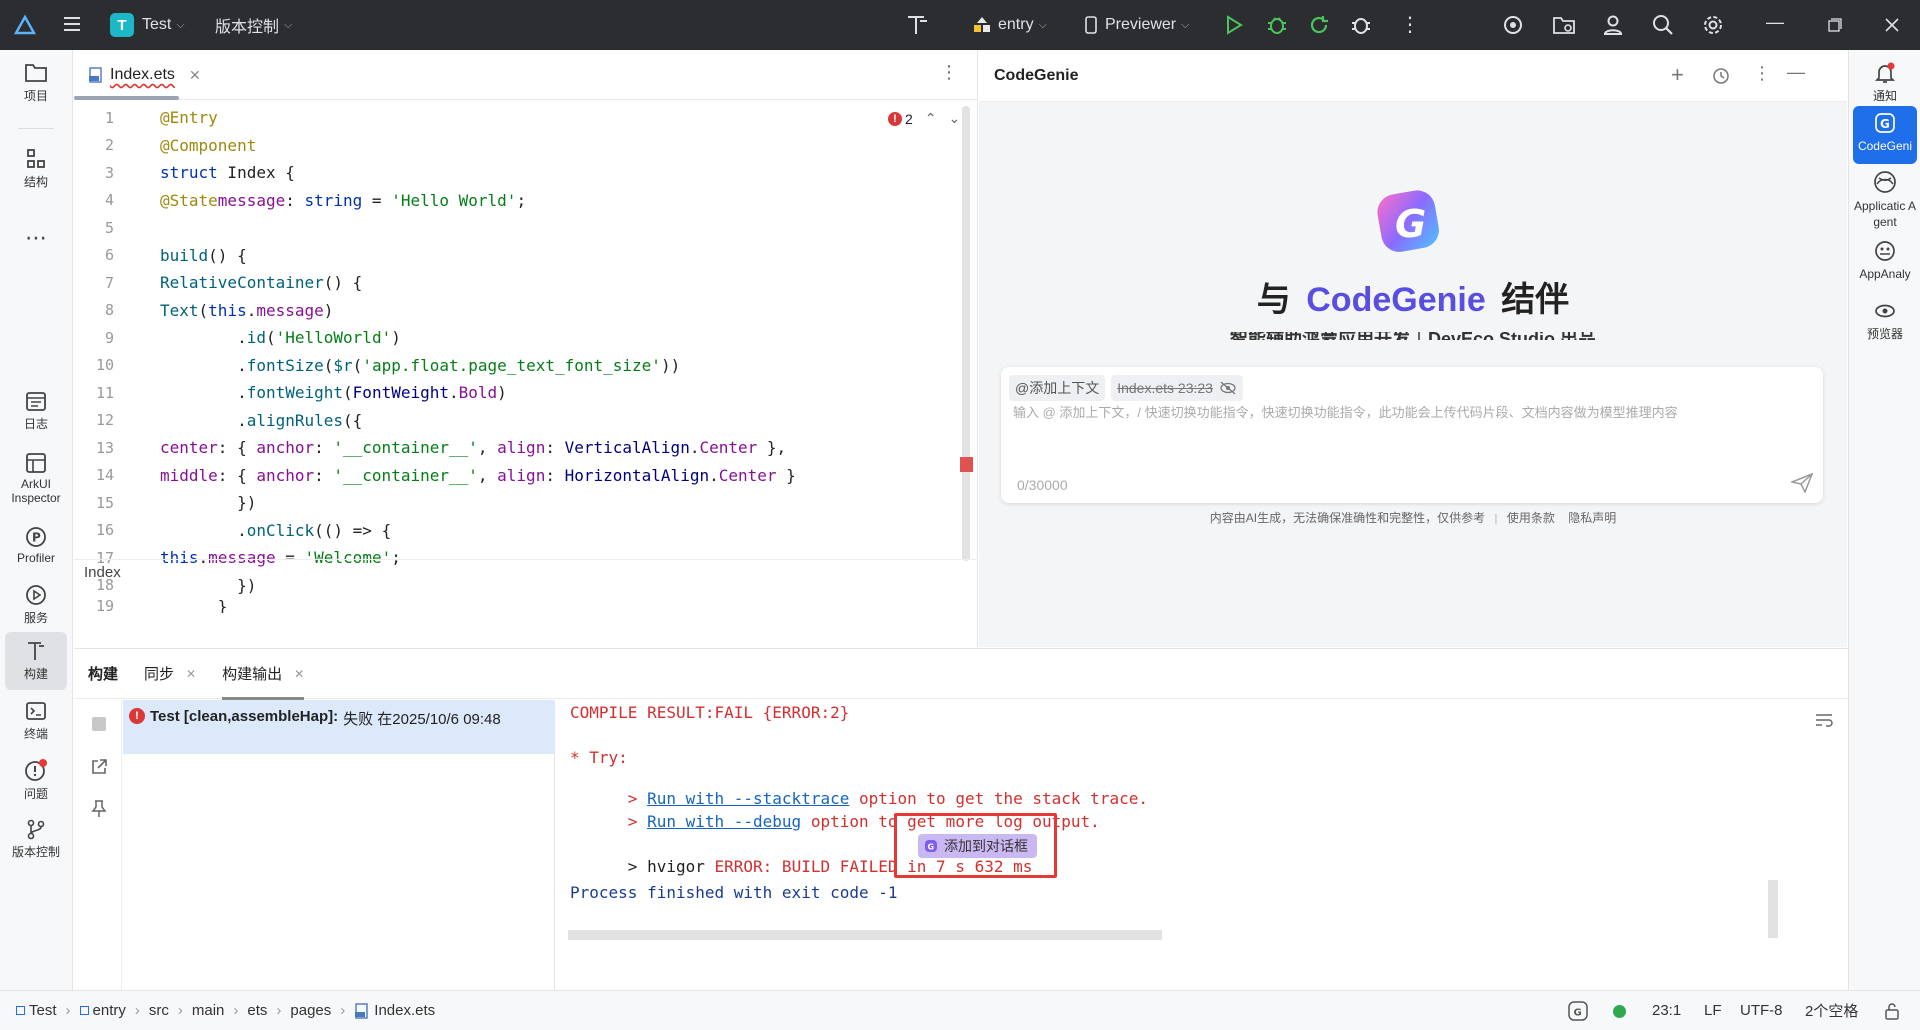 The height and width of the screenshot is (1030, 1920). What do you see at coordinates (966, 464) in the screenshot?
I see `error-marker` at bounding box center [966, 464].